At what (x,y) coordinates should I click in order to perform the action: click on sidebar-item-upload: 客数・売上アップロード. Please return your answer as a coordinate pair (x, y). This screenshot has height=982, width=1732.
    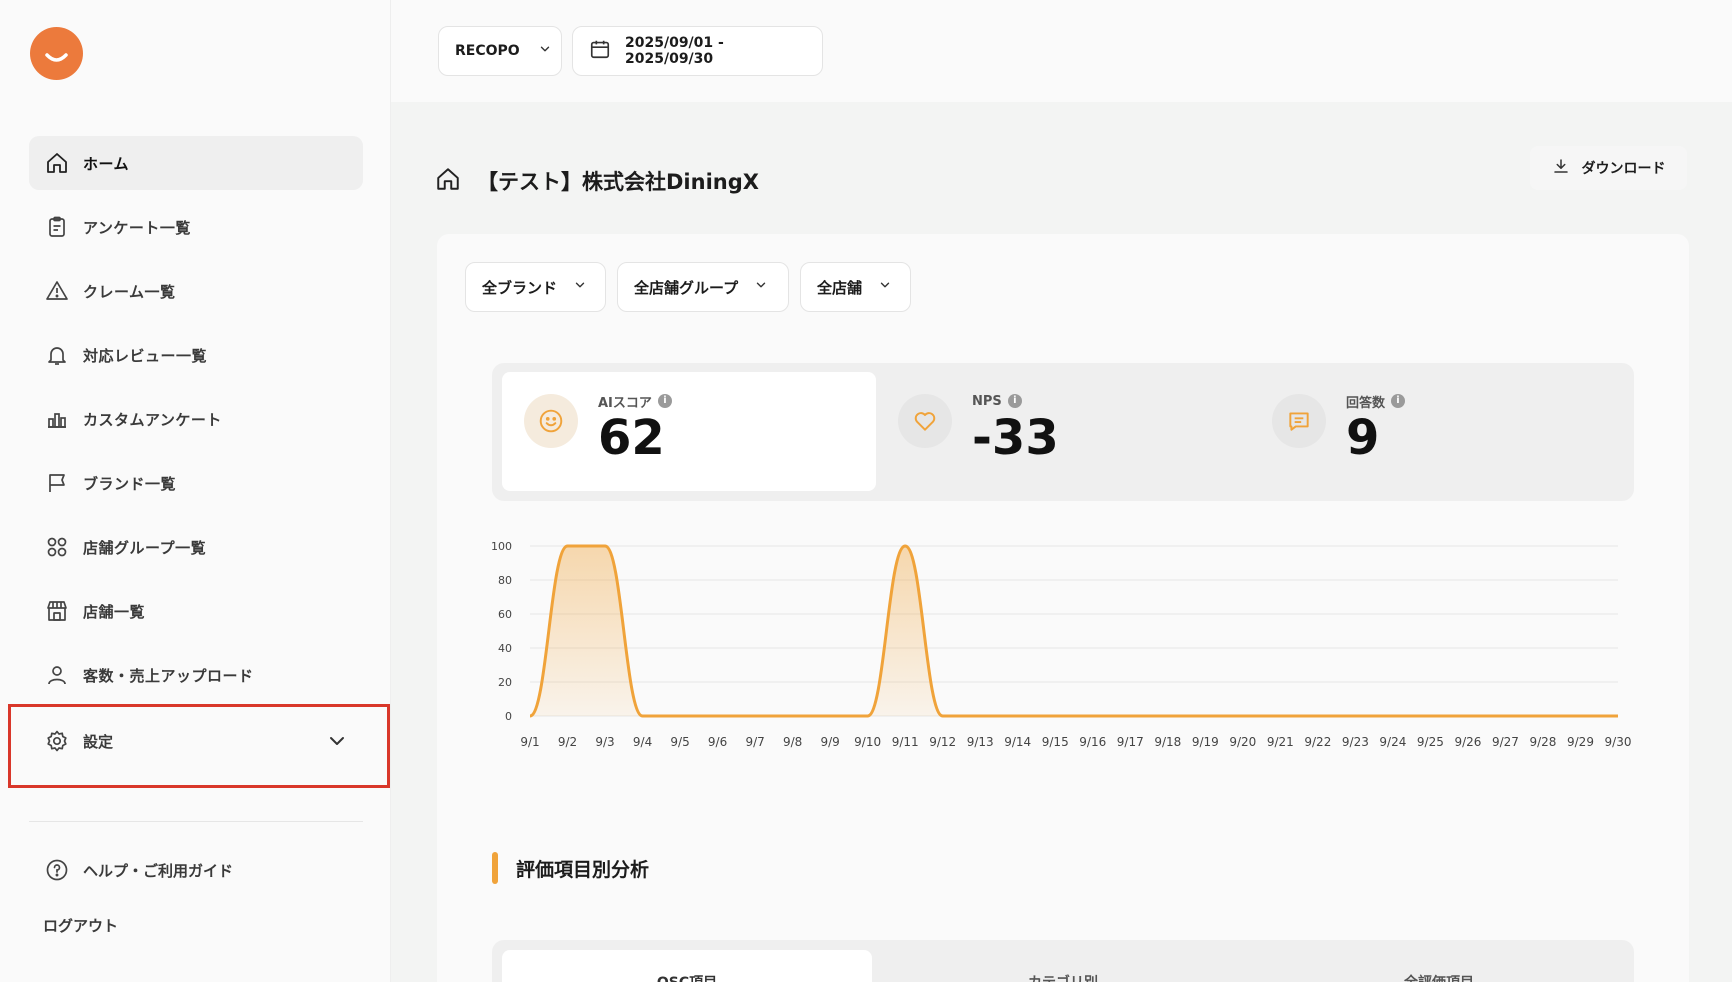
    Looking at the image, I should click on (196, 675).